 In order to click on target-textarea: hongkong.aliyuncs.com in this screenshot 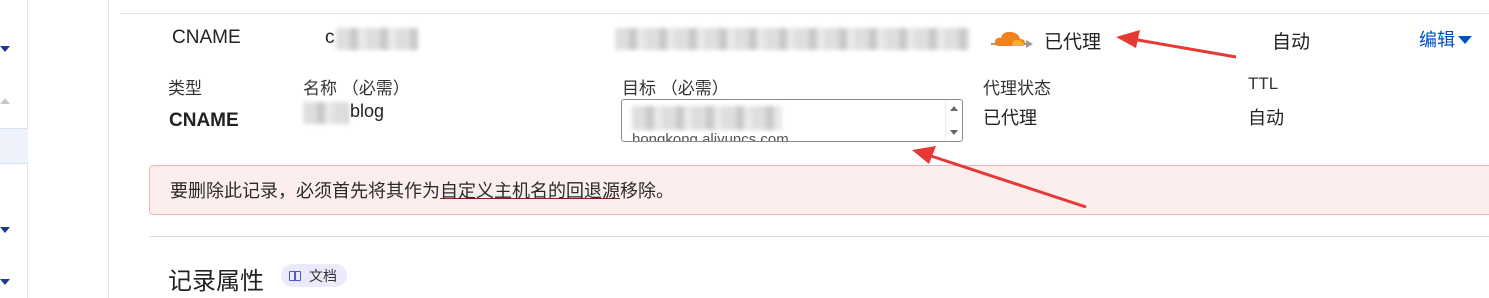, I will do `click(792, 120)`.